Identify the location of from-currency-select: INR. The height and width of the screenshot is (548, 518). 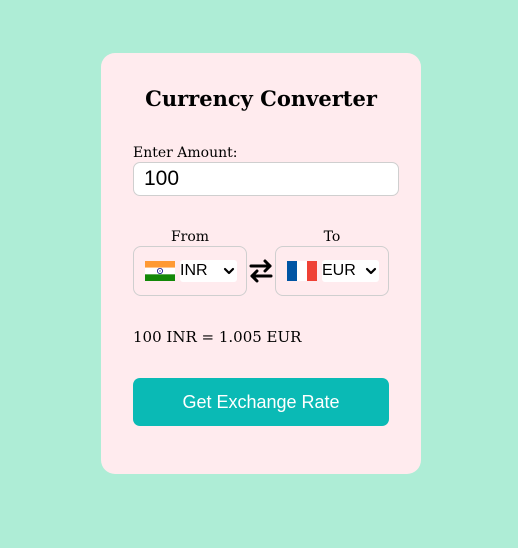
(208, 271).